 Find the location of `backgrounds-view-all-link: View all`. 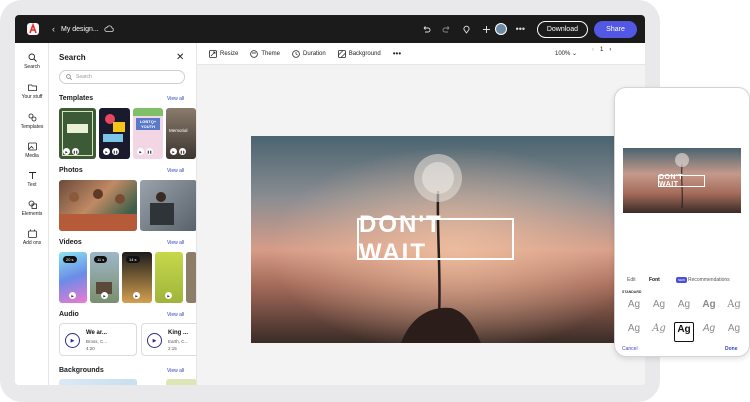

backgrounds-view-all-link: View all is located at coordinates (175, 371).